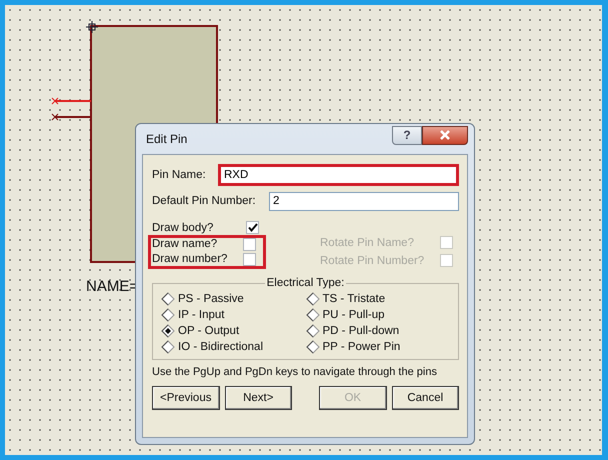 This screenshot has height=460, width=608. Describe the element at coordinates (258, 398) in the screenshot. I see `dialog-button: Next>` at that location.